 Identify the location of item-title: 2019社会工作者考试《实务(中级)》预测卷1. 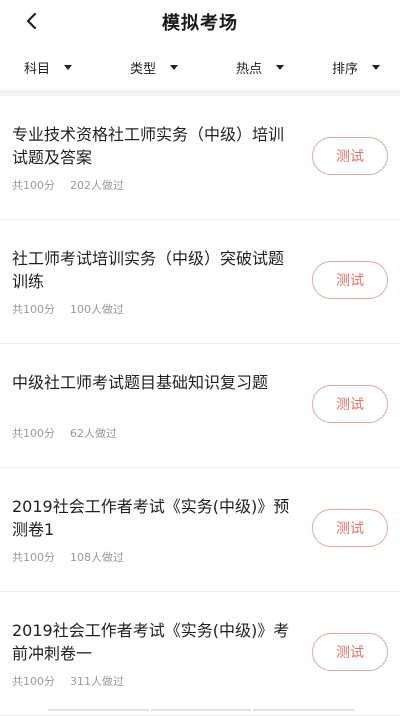
(153, 518).